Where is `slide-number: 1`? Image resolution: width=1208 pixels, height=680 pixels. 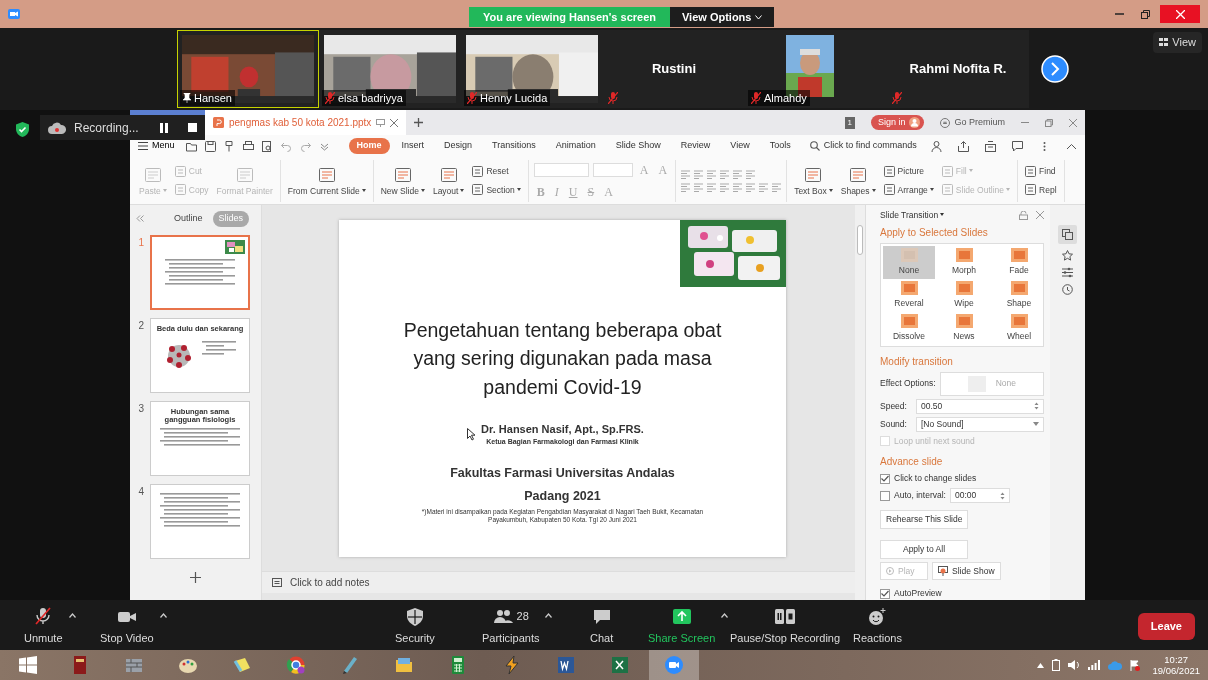 slide-number: 1 is located at coordinates (140, 242).